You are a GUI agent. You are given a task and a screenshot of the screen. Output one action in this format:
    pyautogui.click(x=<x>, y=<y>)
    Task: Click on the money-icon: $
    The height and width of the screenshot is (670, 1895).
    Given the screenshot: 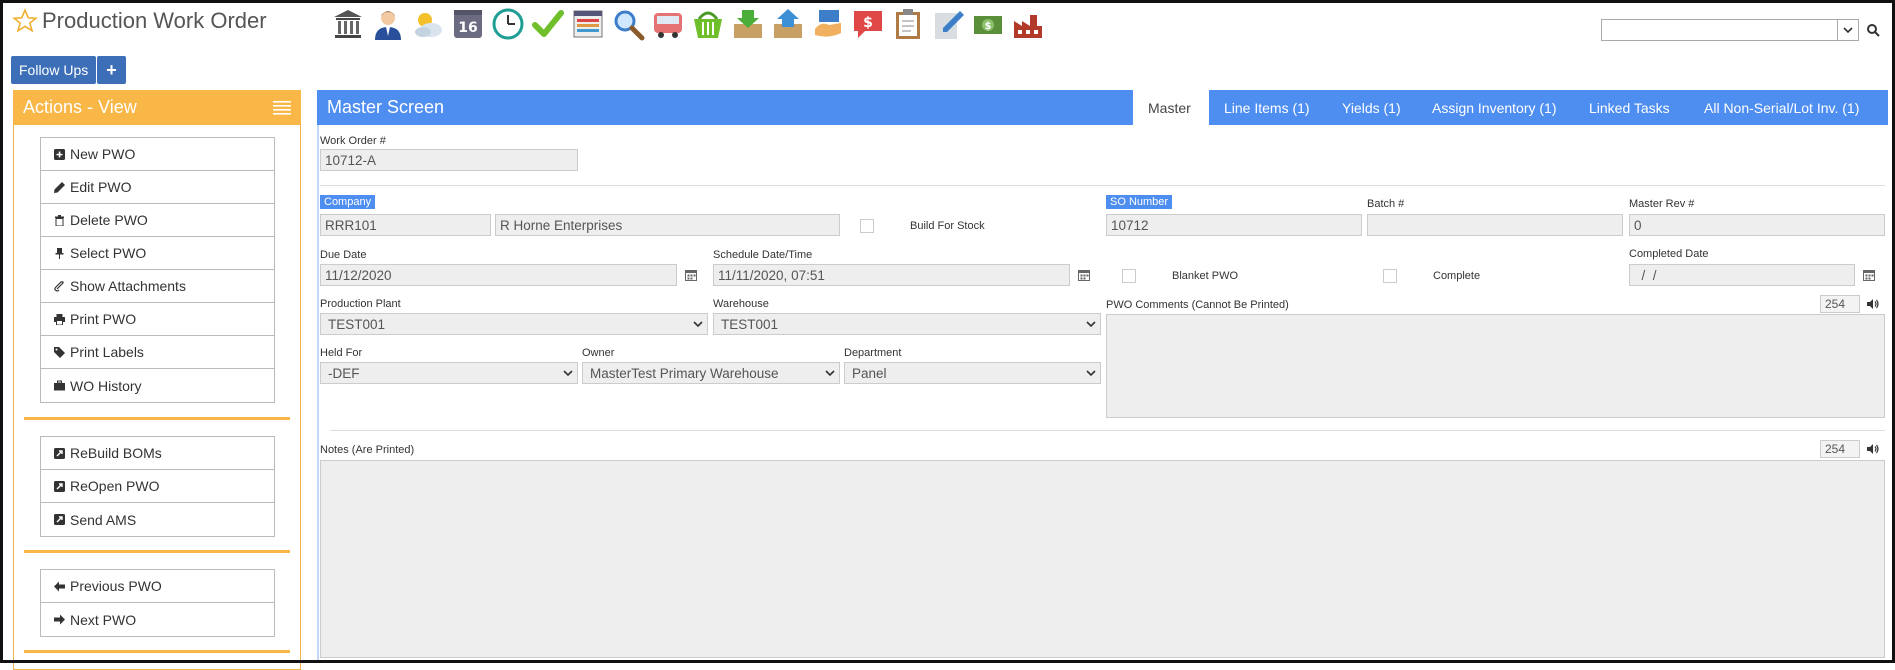 What is the action you would take?
    pyautogui.click(x=988, y=24)
    